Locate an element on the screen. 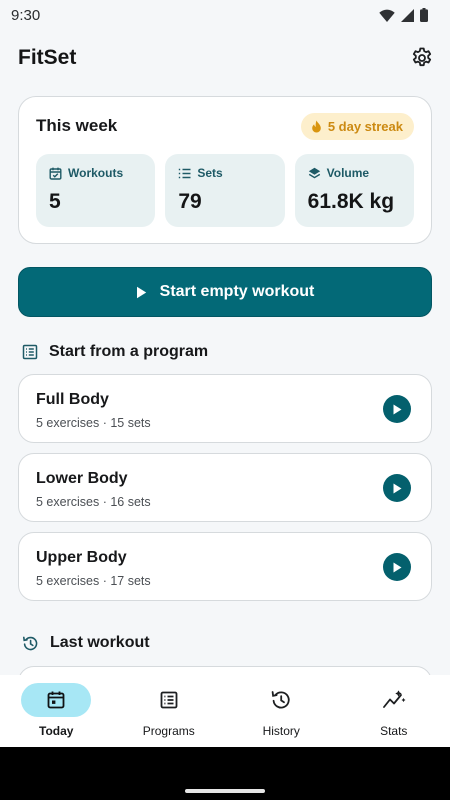  stats-row: Workouts 5 Sets 79 Volume 61.8K kg is located at coordinates (225, 190).